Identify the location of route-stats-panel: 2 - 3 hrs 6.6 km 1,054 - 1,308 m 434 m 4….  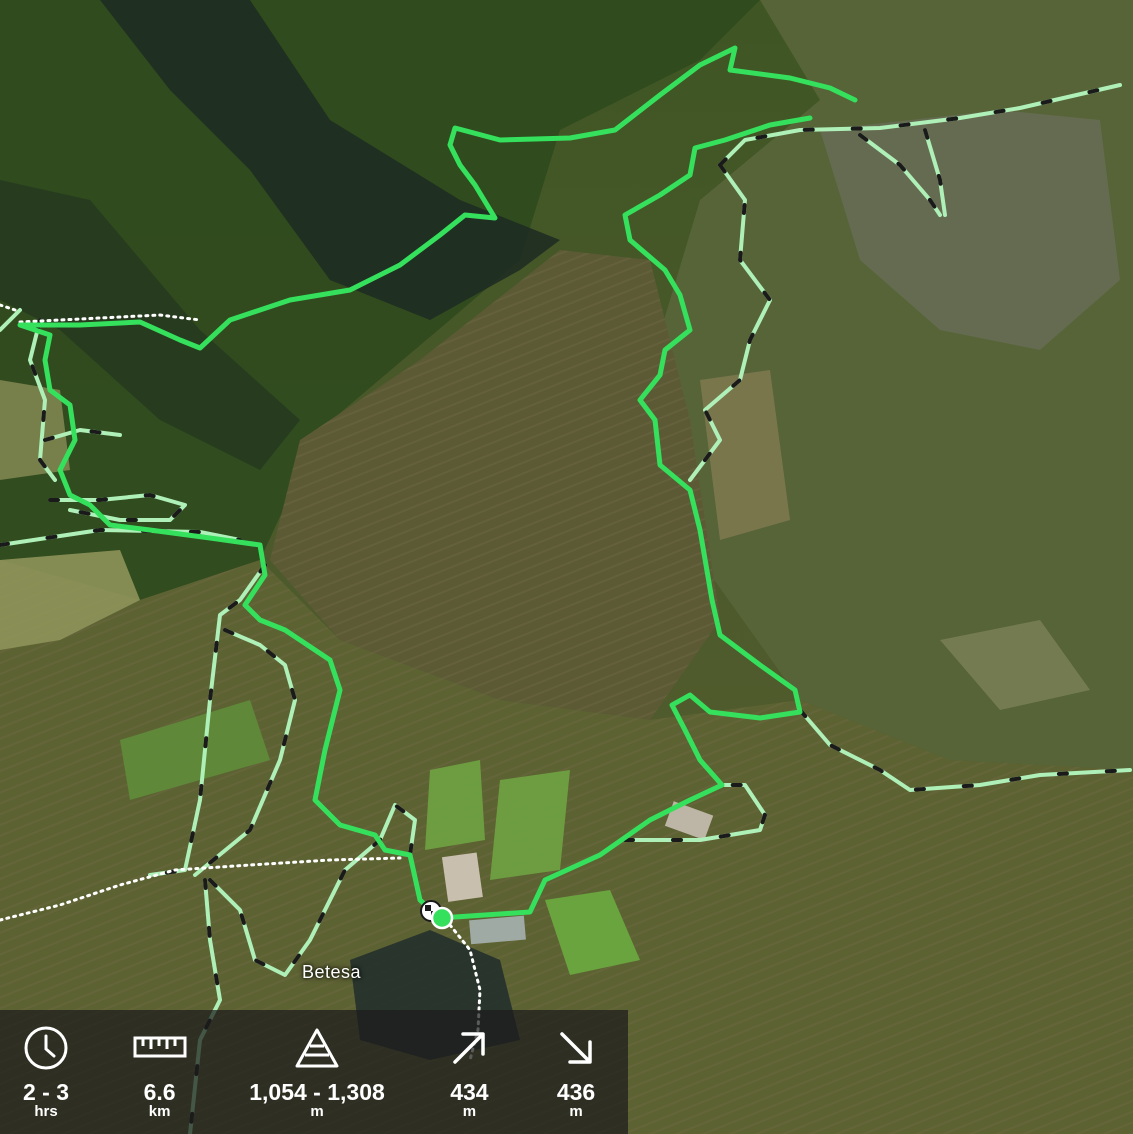
(314, 1072).